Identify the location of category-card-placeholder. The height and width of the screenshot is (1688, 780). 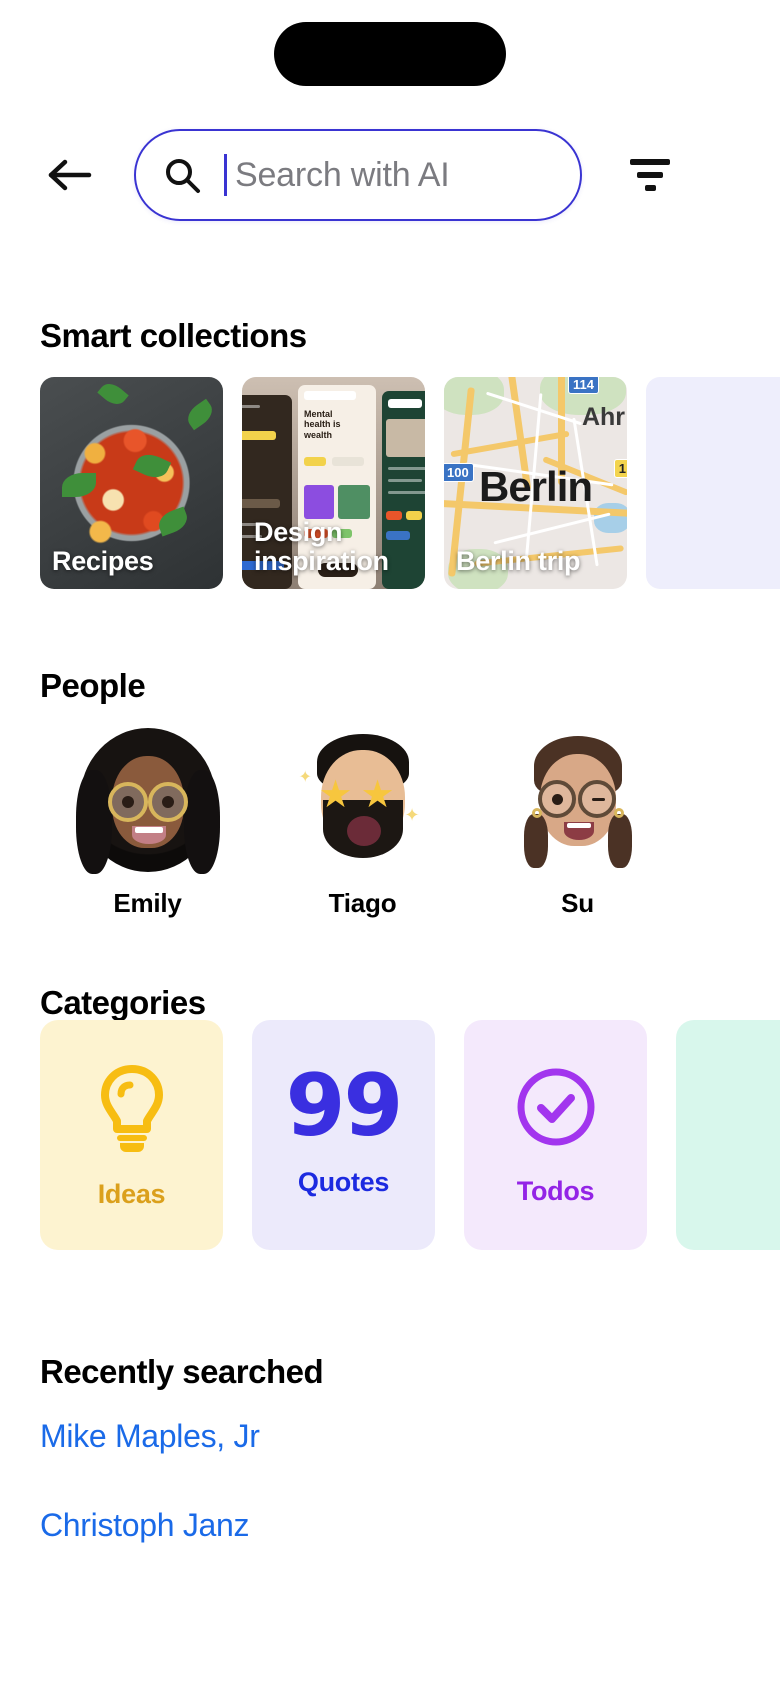
(728, 1135).